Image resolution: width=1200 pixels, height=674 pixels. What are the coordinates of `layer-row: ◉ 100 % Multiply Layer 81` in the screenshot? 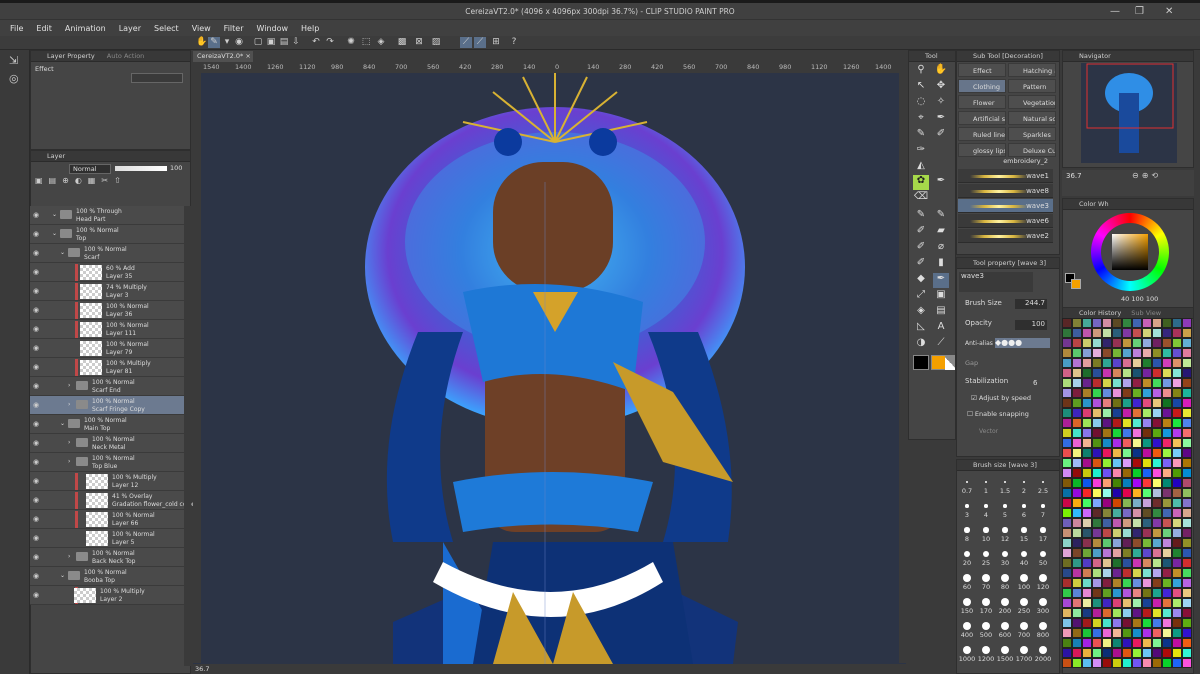 It's located at (107, 367).